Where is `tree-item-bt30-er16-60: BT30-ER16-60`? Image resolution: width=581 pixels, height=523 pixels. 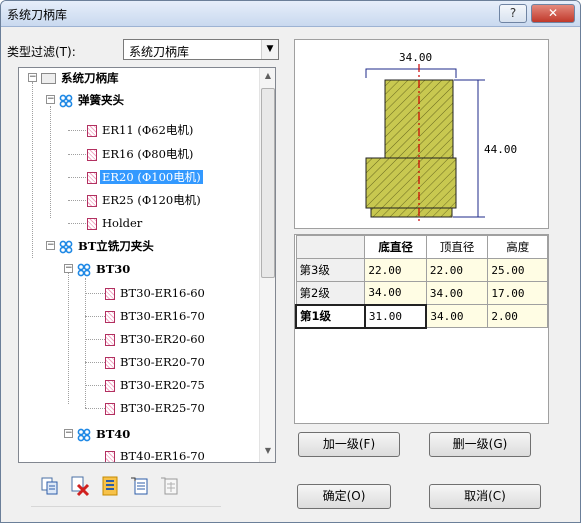 tree-item-bt30-er16-60: BT30-ER16-60 is located at coordinates (156, 293).